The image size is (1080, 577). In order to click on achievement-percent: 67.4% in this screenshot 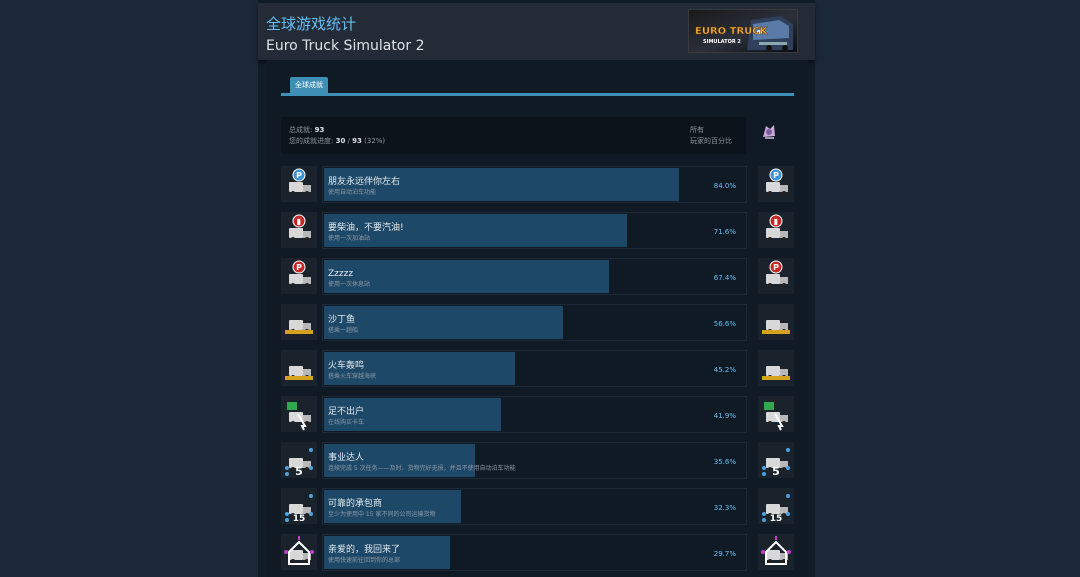, I will do `click(724, 278)`.